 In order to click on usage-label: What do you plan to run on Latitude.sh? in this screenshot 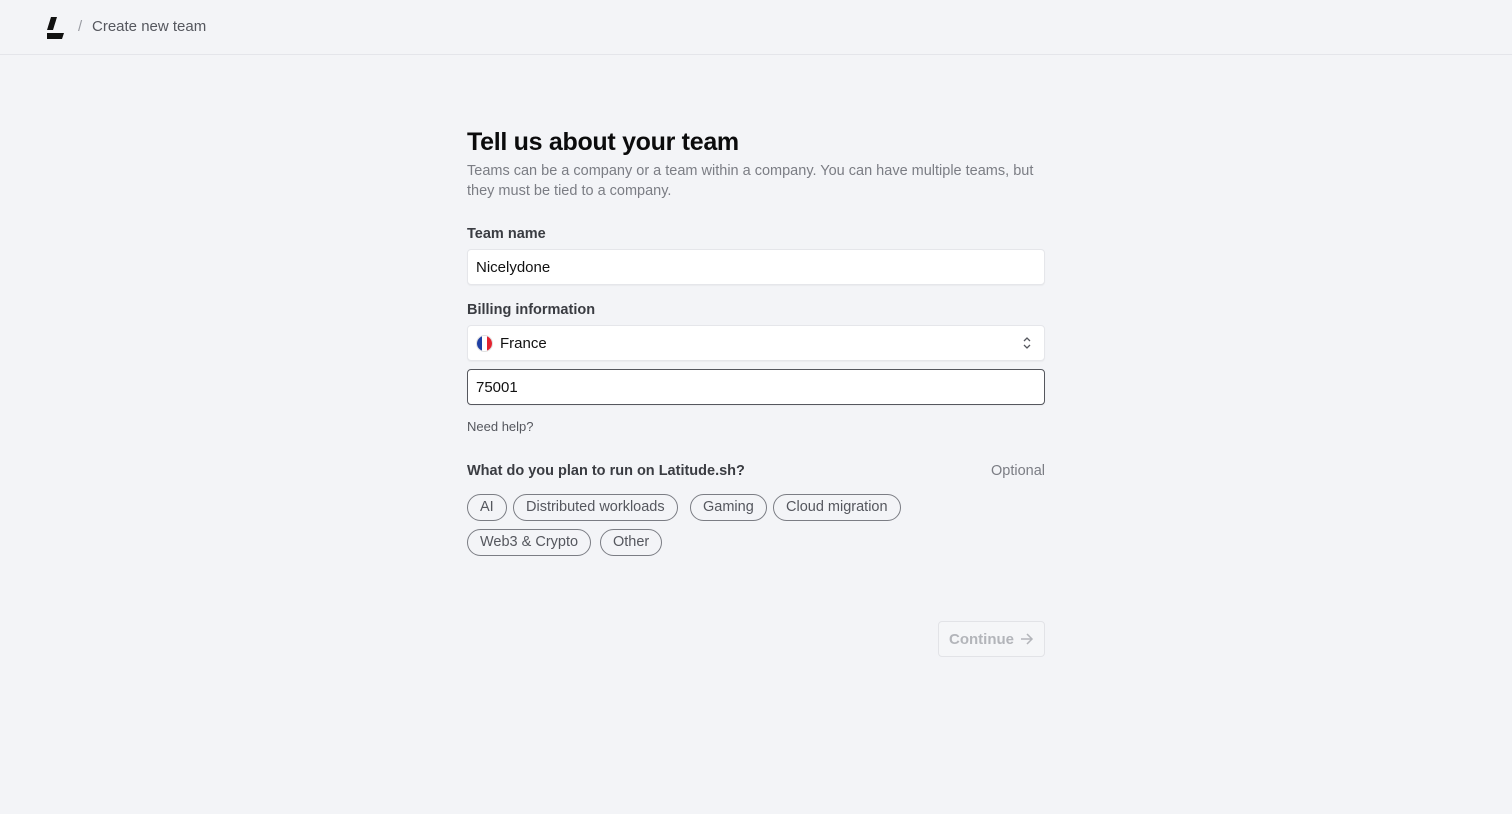, I will do `click(606, 471)`.